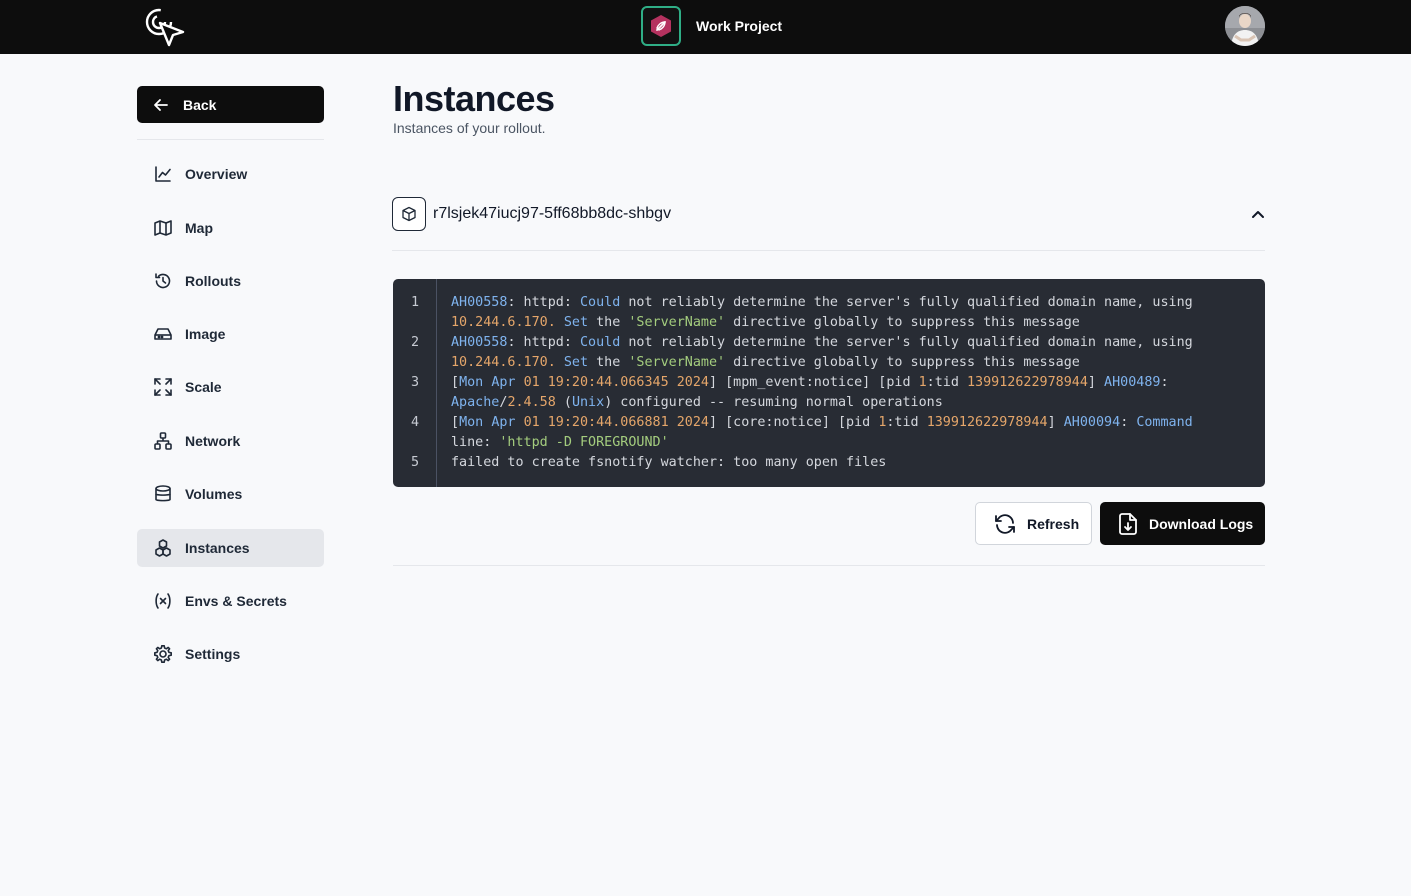  I want to click on refresh-button: Refresh, so click(1033, 523).